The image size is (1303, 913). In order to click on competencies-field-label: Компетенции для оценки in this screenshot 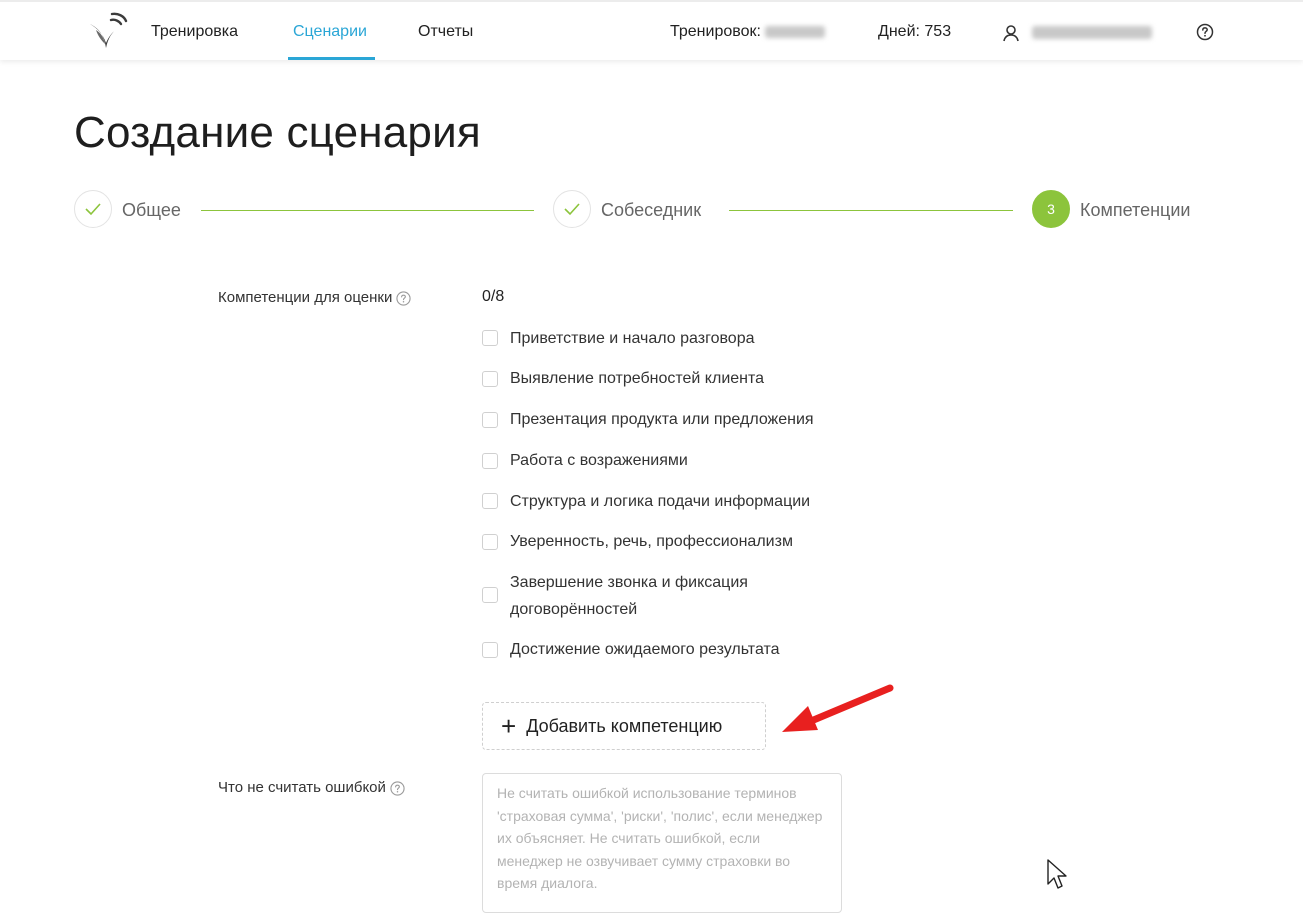, I will do `click(314, 298)`.